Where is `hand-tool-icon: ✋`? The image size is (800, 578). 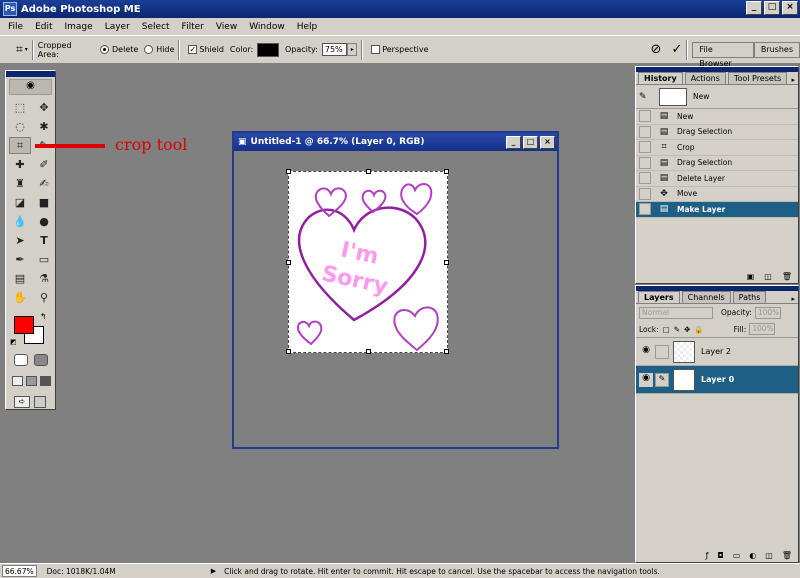
hand-tool-icon: ✋ is located at coordinates (20, 297).